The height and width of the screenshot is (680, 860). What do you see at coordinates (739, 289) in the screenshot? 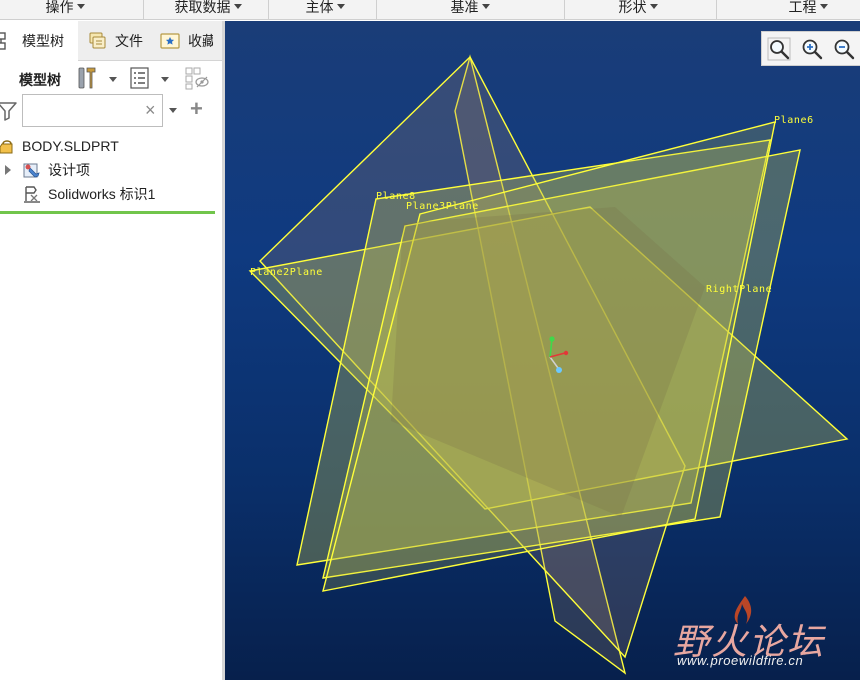
I see `label-right-plane: RightPlane` at bounding box center [739, 289].